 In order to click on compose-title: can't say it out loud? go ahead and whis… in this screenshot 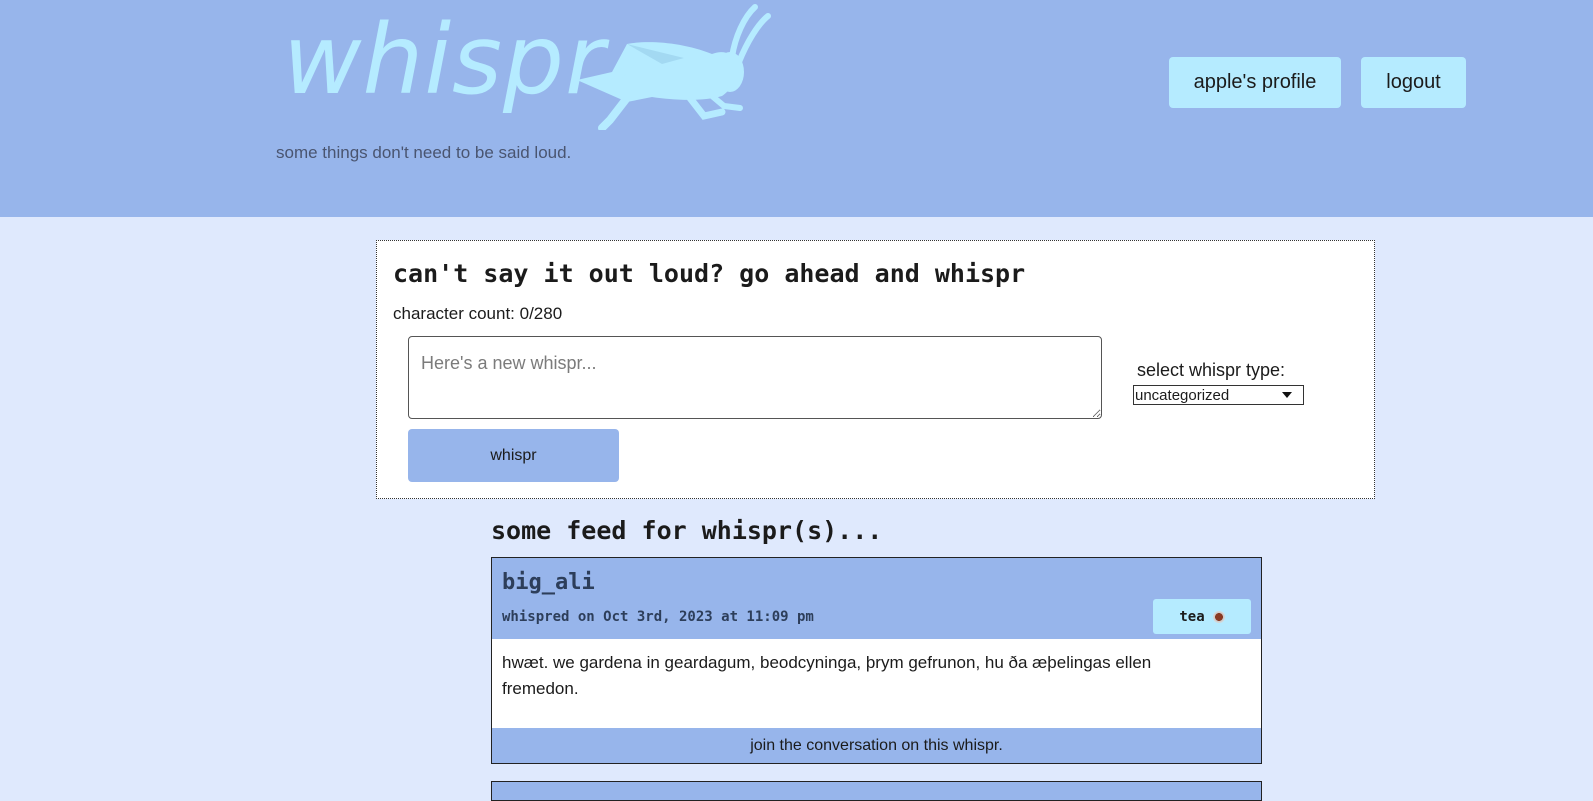, I will do `click(709, 273)`.